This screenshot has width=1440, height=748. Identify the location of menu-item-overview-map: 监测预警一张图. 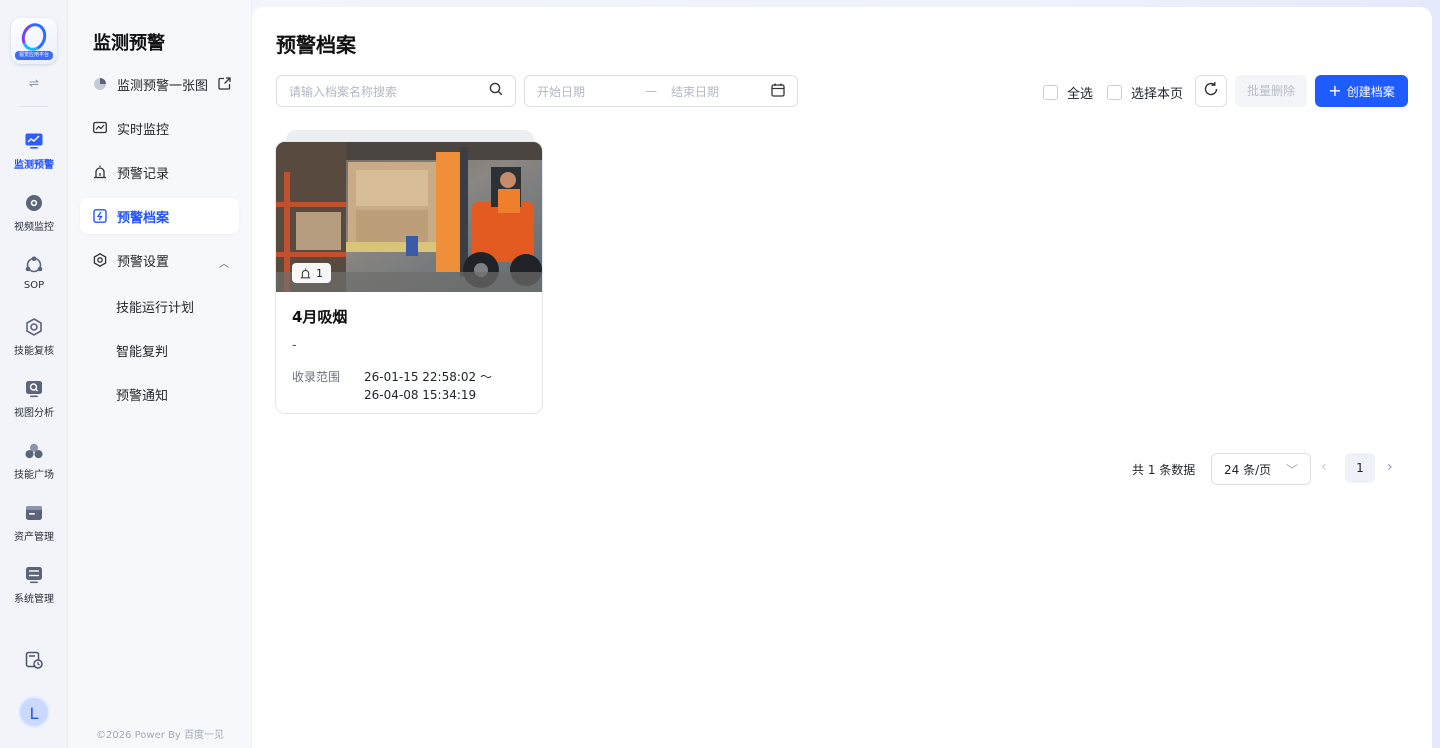
(159, 84).